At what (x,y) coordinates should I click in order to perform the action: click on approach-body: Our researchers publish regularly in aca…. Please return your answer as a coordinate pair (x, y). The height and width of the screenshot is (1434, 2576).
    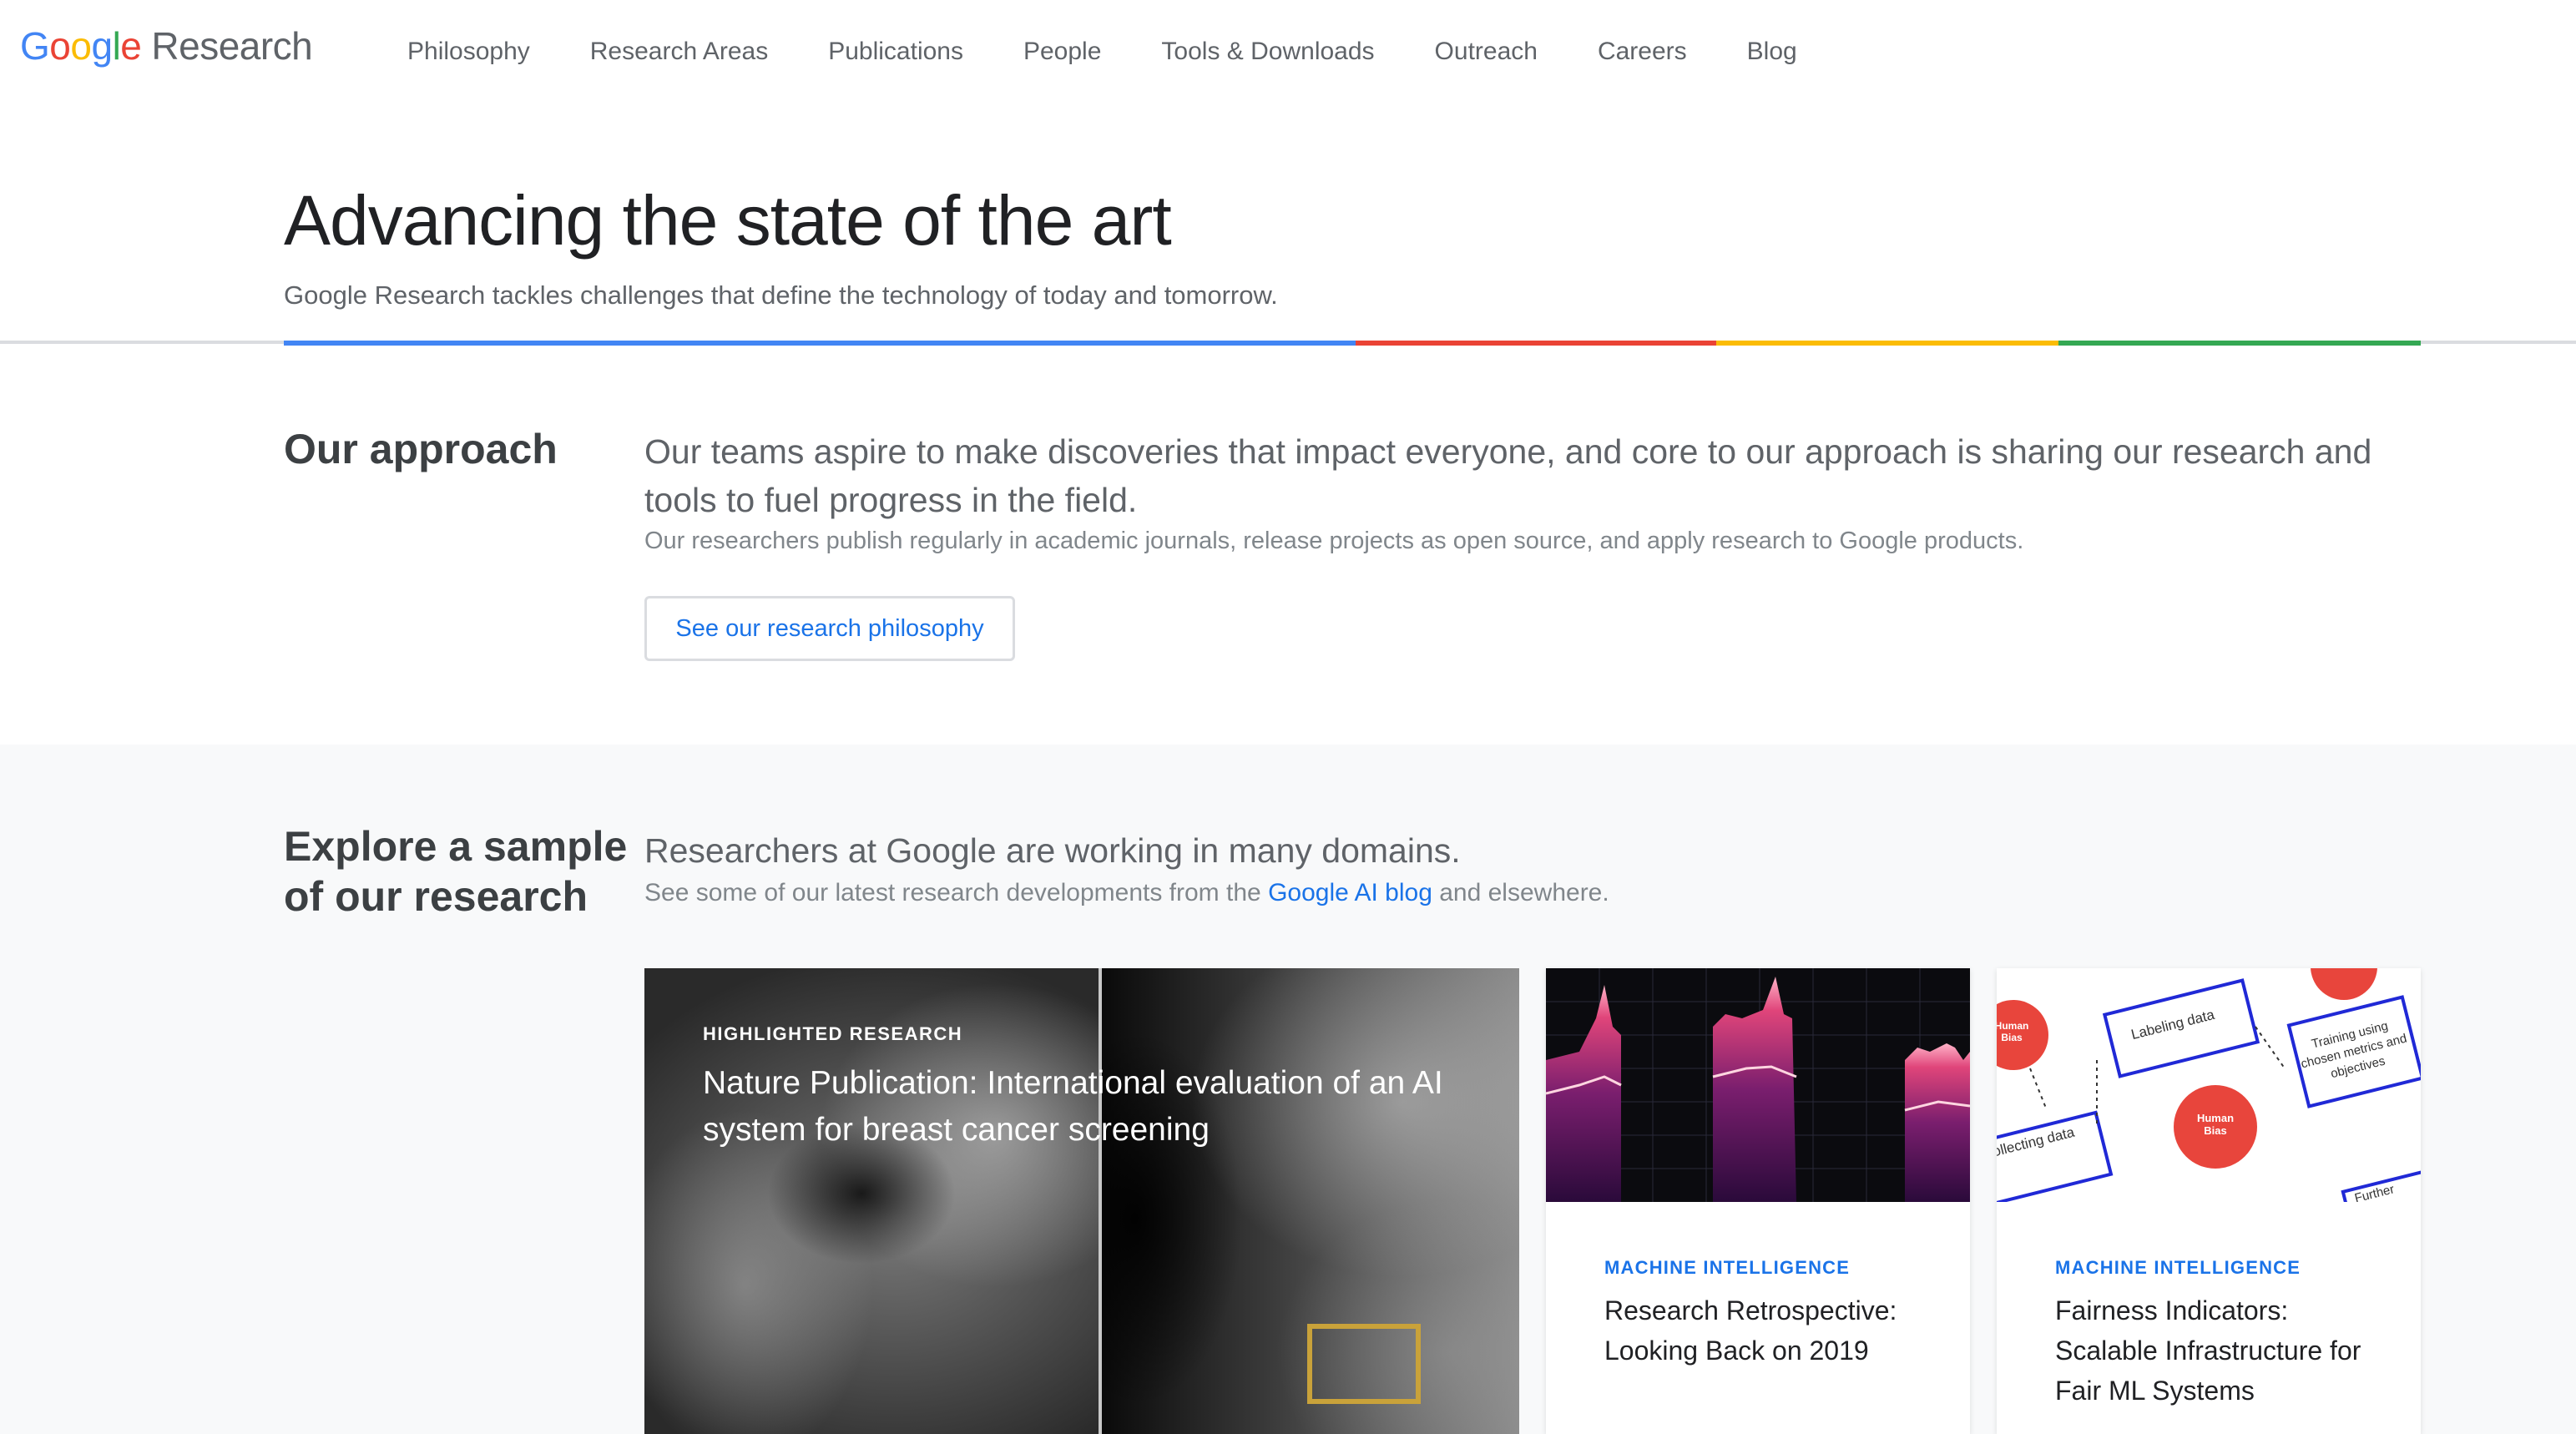
    Looking at the image, I should click on (1334, 541).